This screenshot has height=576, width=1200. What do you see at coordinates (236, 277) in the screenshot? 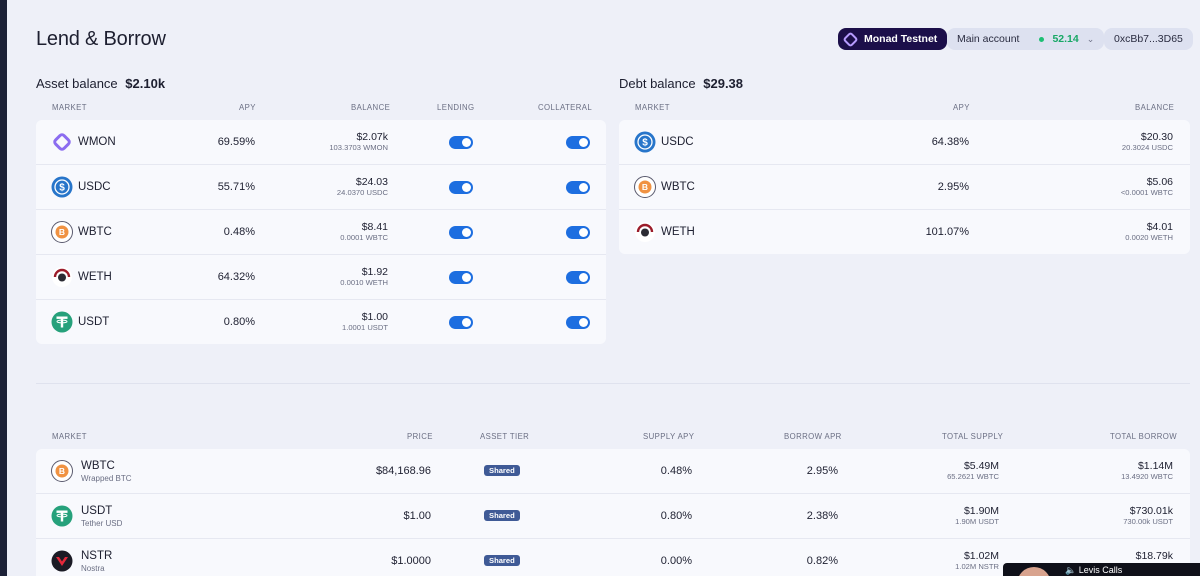
I see `apy-value: 64.32%` at bounding box center [236, 277].